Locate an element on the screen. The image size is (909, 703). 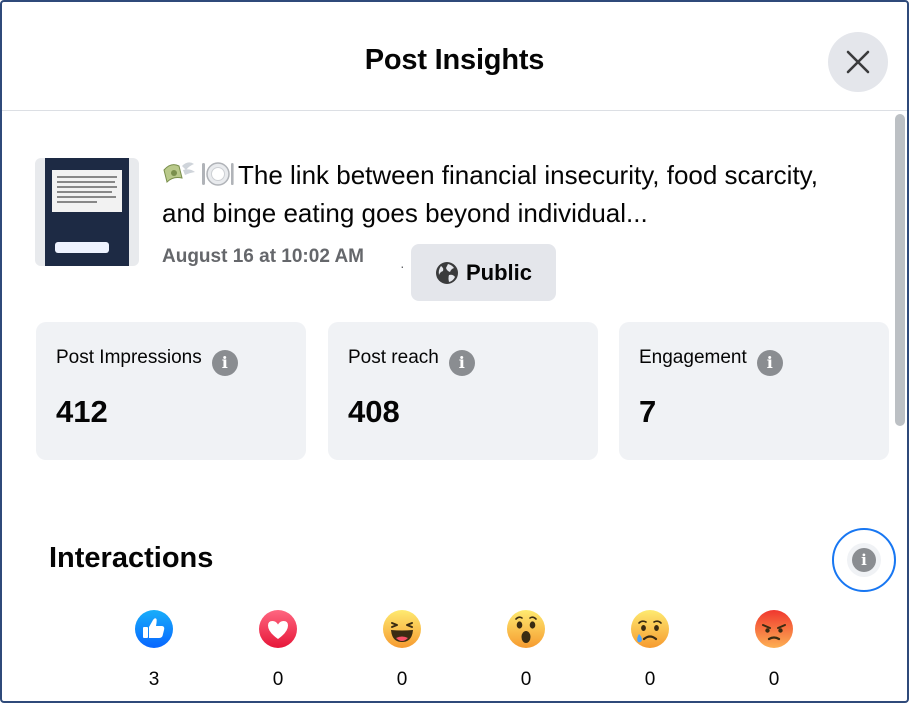
wow-reaction-icon is located at coordinates (526, 629).